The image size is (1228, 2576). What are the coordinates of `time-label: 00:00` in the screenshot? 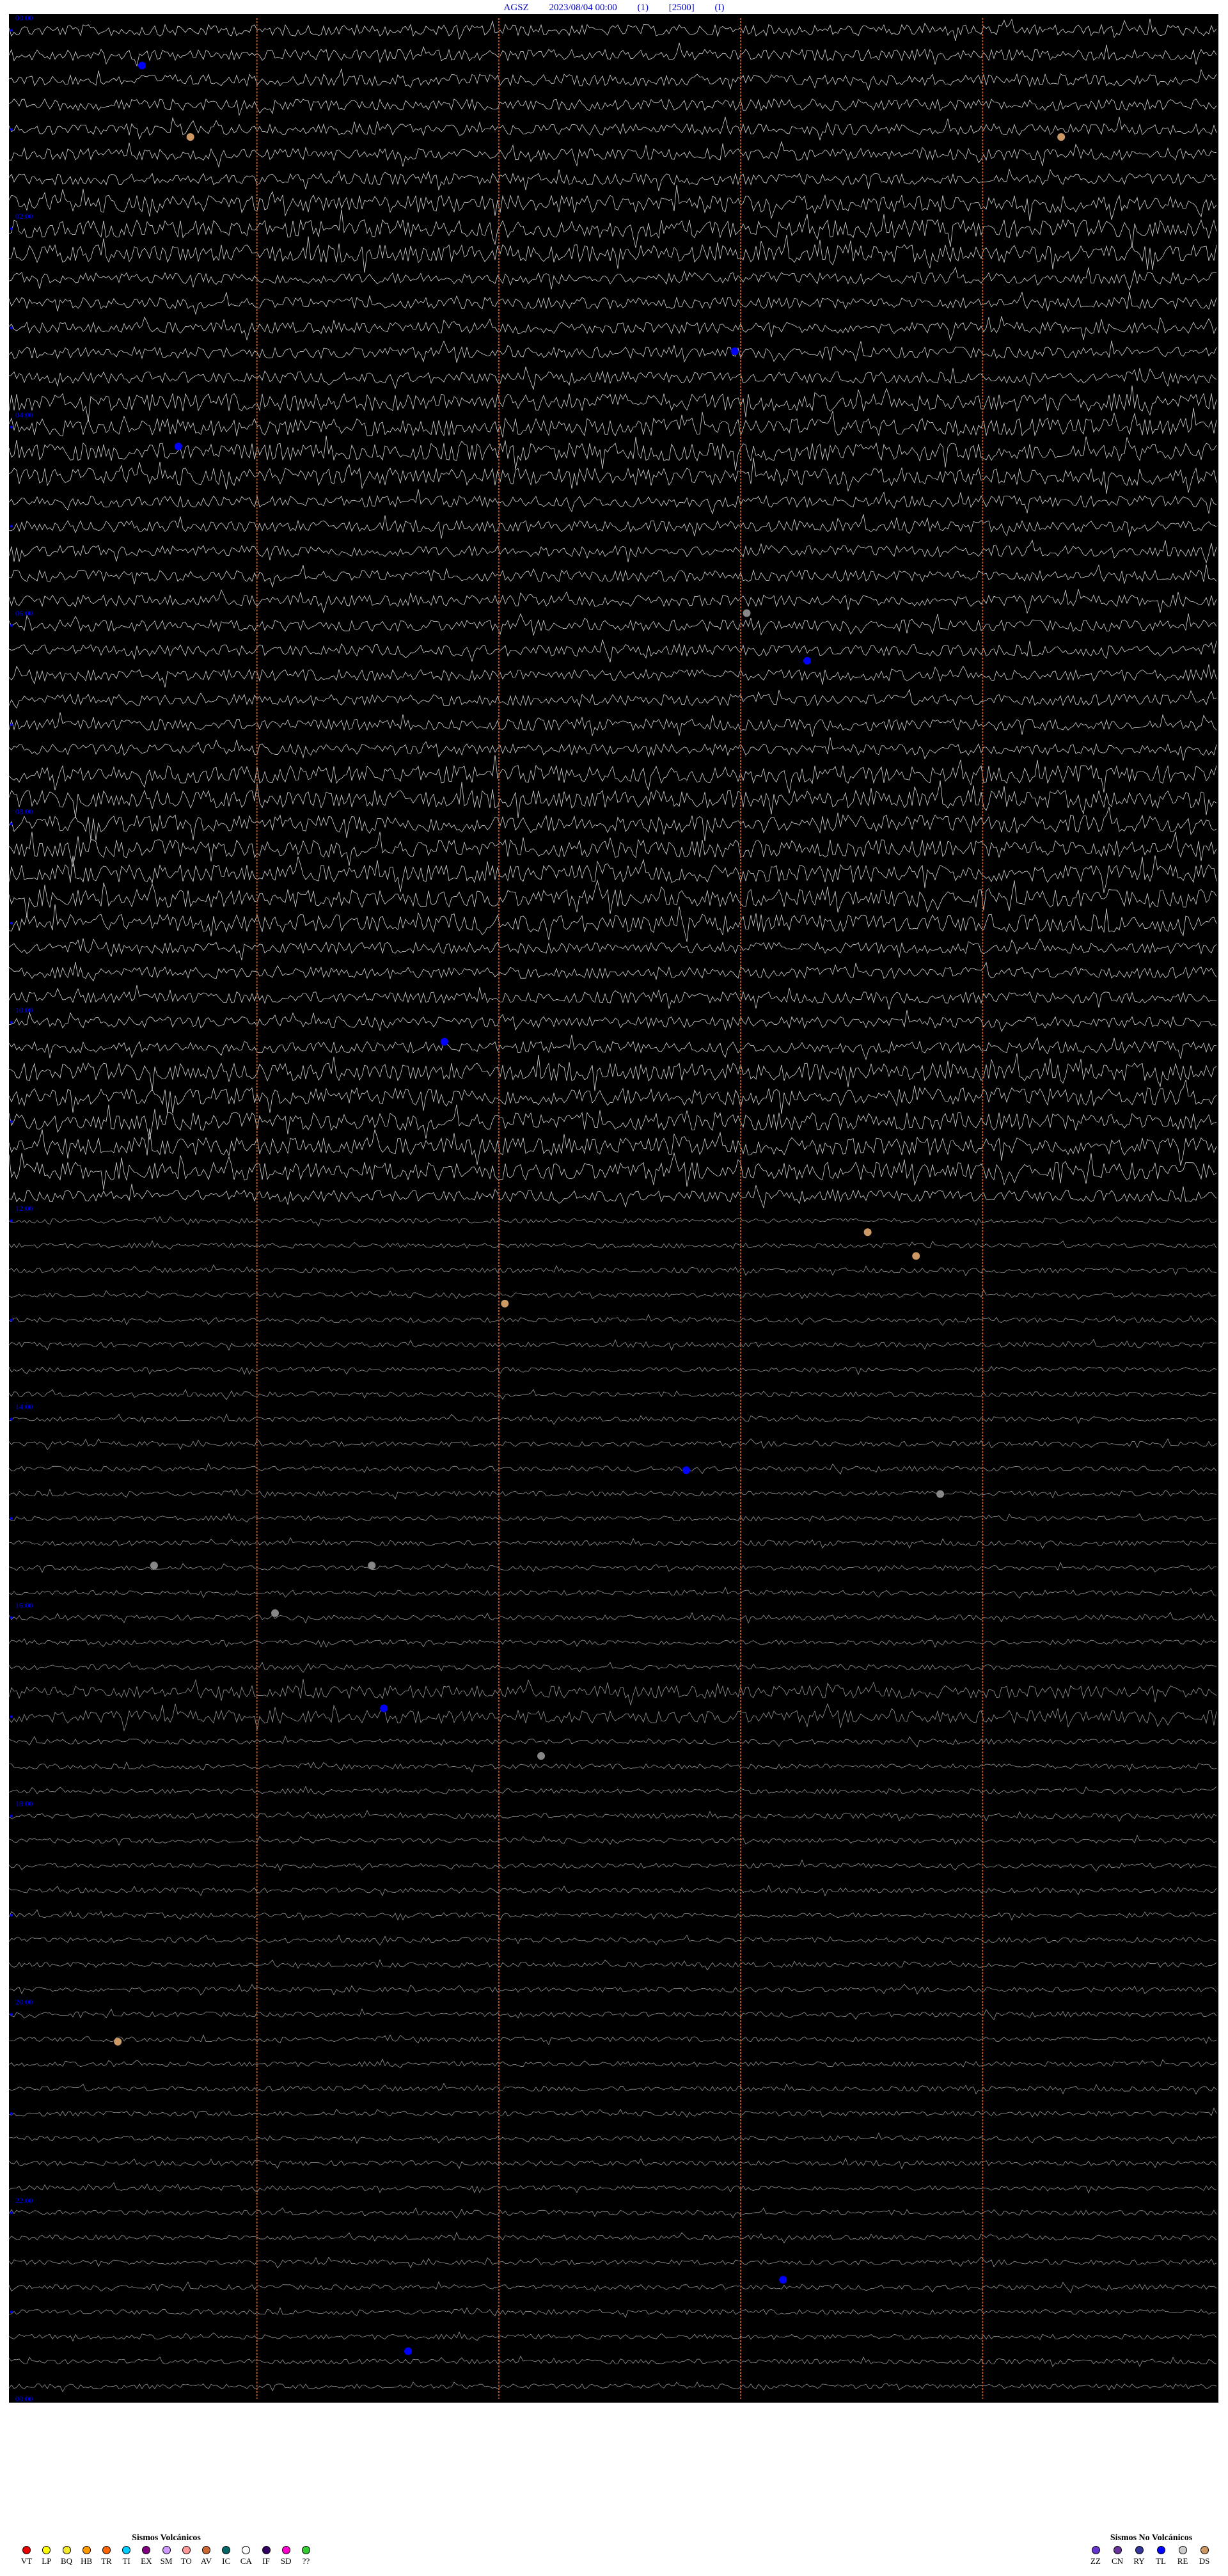 It's located at (24, 2398).